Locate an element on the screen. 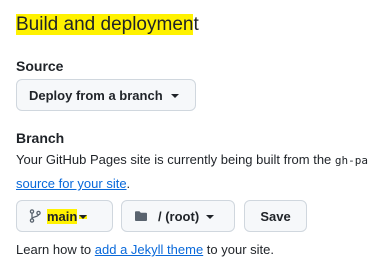 This screenshot has height=270, width=388. branch-description-suffix: . is located at coordinates (128, 183).